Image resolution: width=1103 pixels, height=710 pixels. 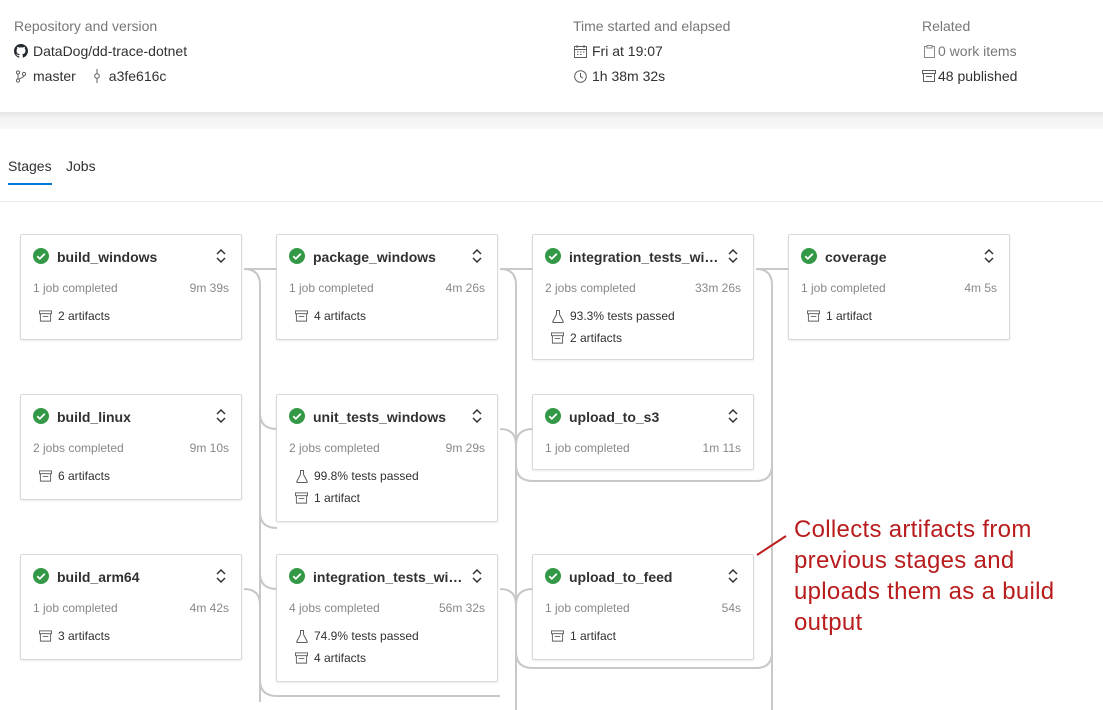 I want to click on artifacts-link: 6 artifacts, so click(x=74, y=476).